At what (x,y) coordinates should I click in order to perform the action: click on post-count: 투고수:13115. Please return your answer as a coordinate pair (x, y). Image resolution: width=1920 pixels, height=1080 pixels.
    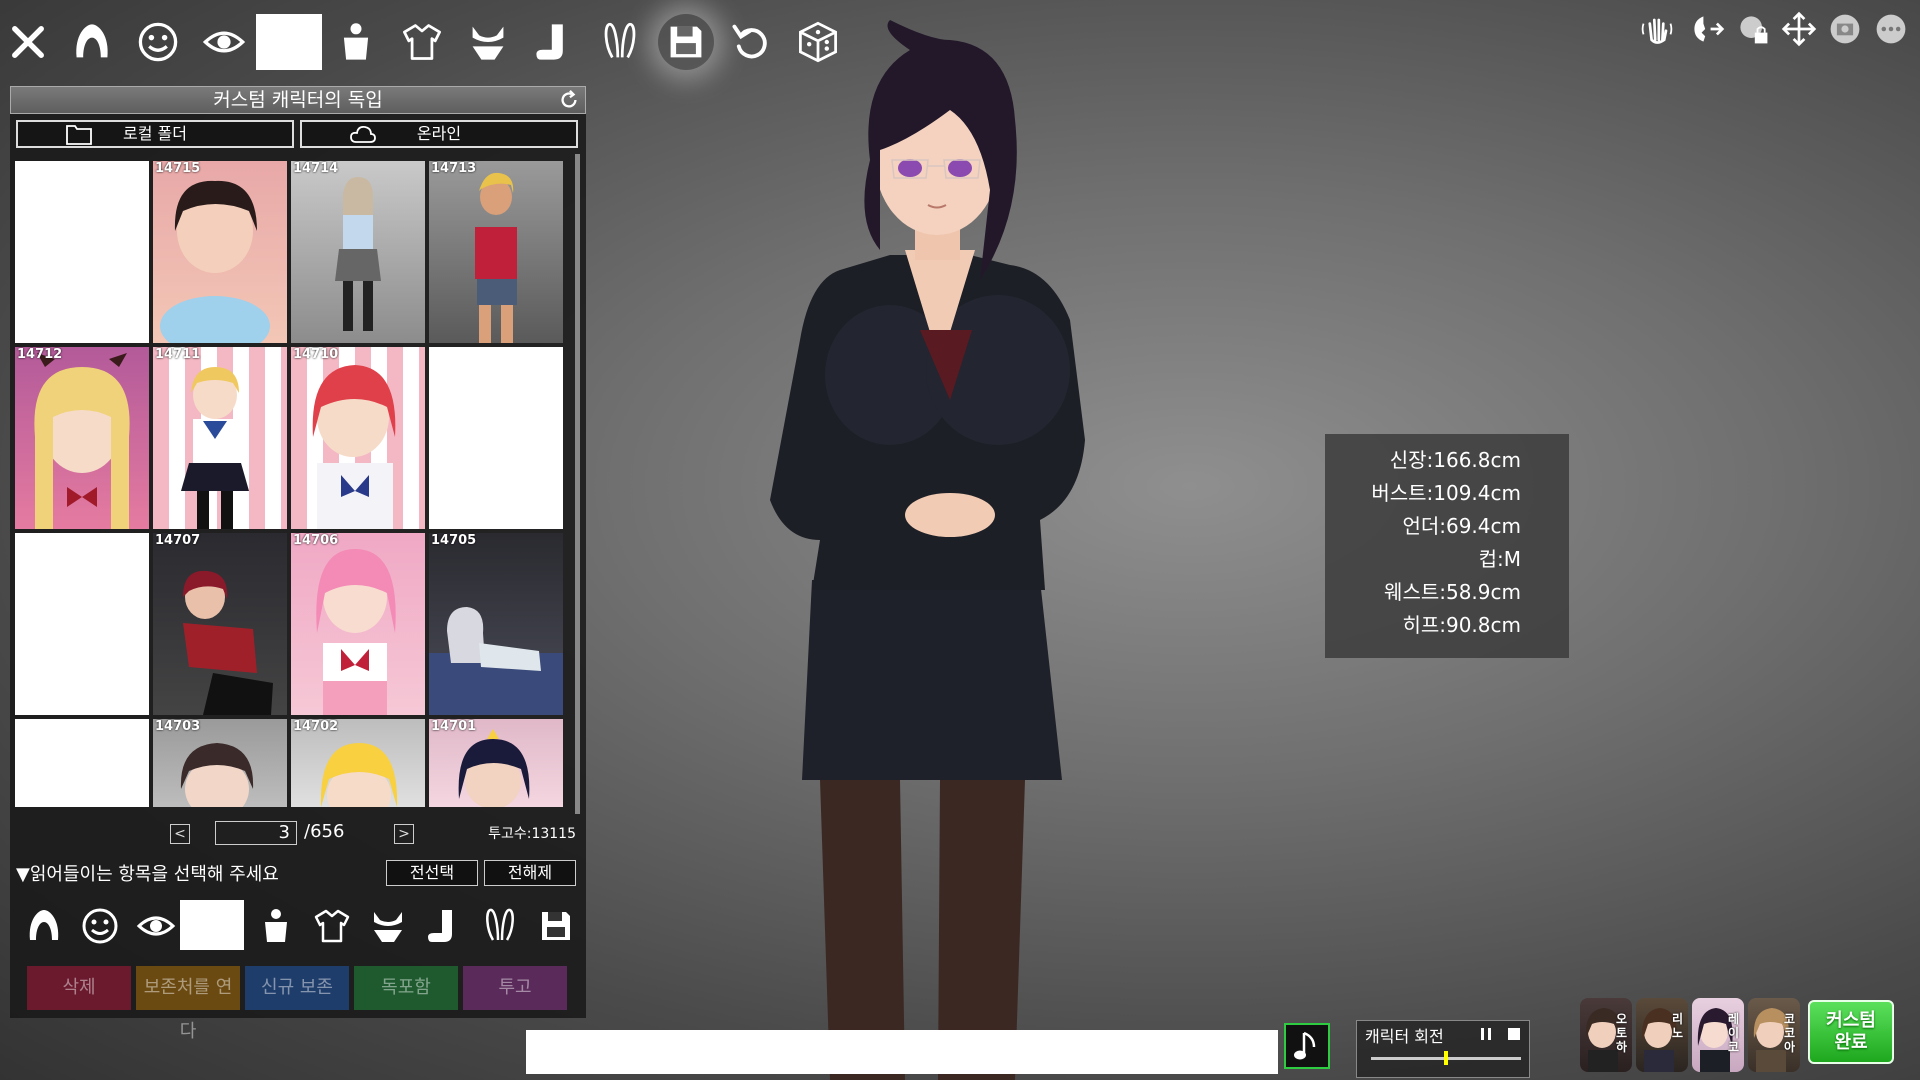
    Looking at the image, I should click on (532, 834).